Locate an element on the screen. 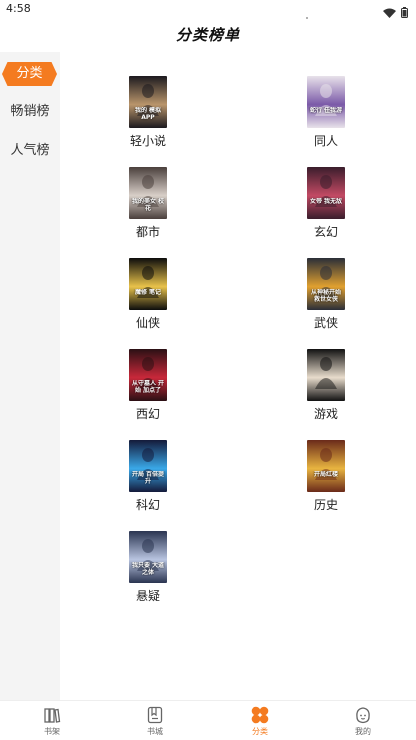 Image resolution: width=416 pixels, height=740 pixels. category-icon is located at coordinates (260, 715).